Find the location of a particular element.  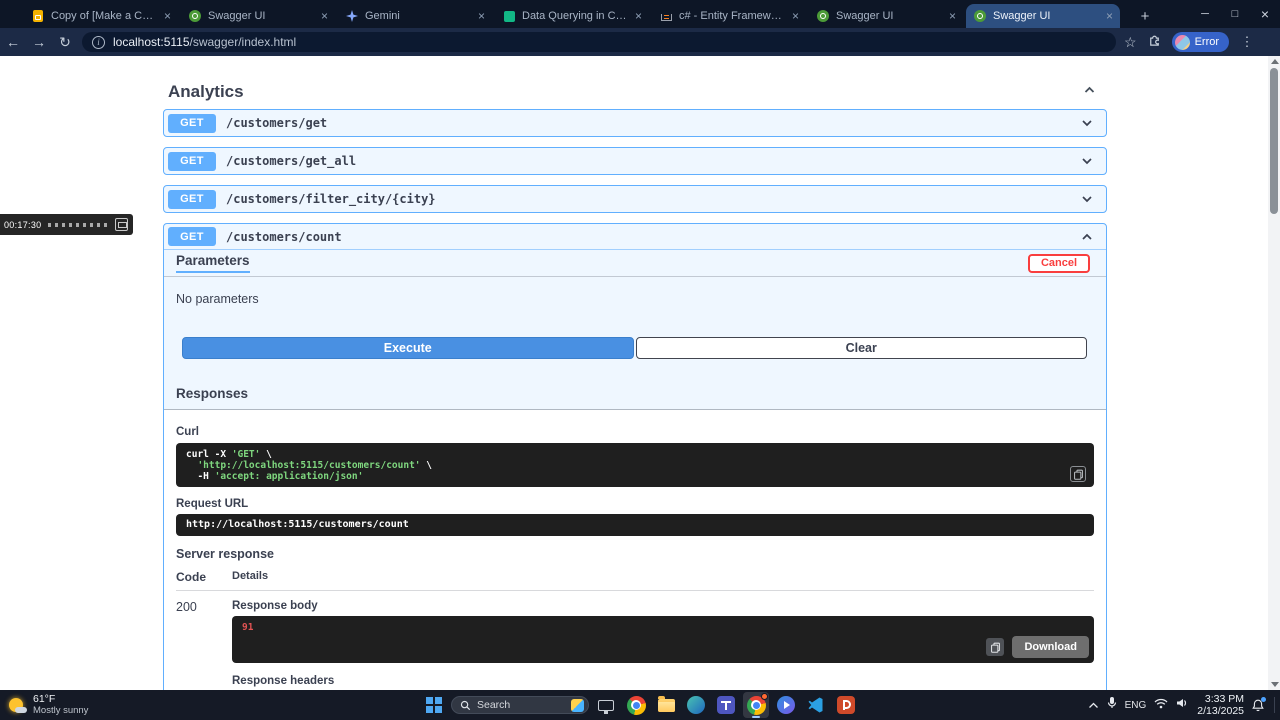

maximize-button: □ is located at coordinates (1235, 14).